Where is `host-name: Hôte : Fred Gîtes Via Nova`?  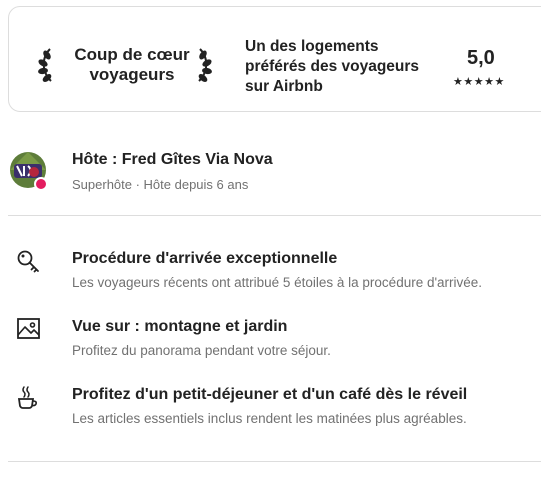 host-name: Hôte : Fred Gîtes Via Nova is located at coordinates (172, 160).